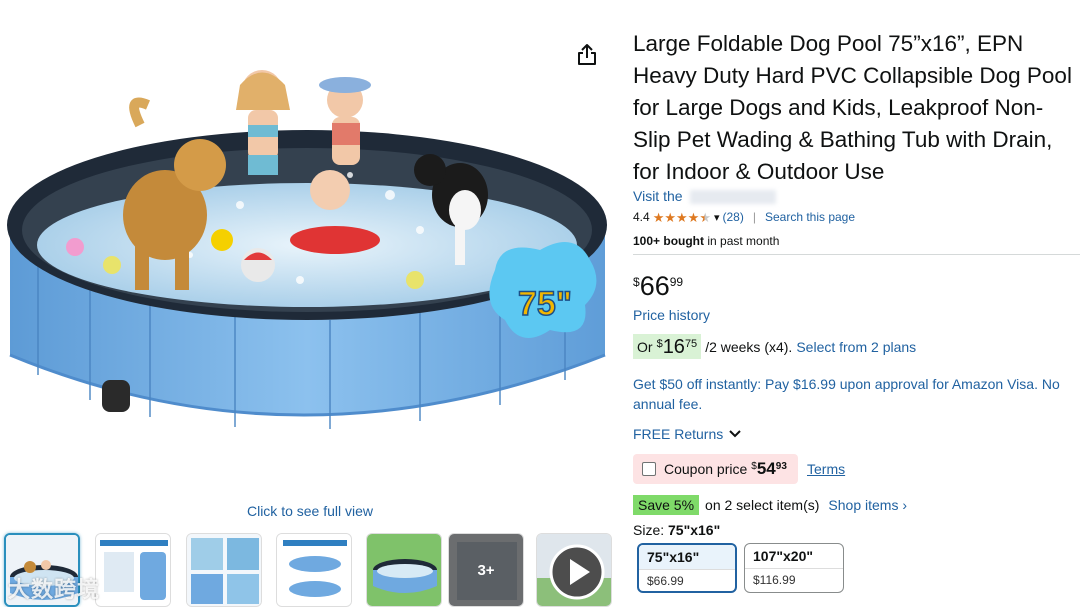 The height and width of the screenshot is (607, 1080). Describe the element at coordinates (671, 315) in the screenshot. I see `price-history-link: Price history` at that location.